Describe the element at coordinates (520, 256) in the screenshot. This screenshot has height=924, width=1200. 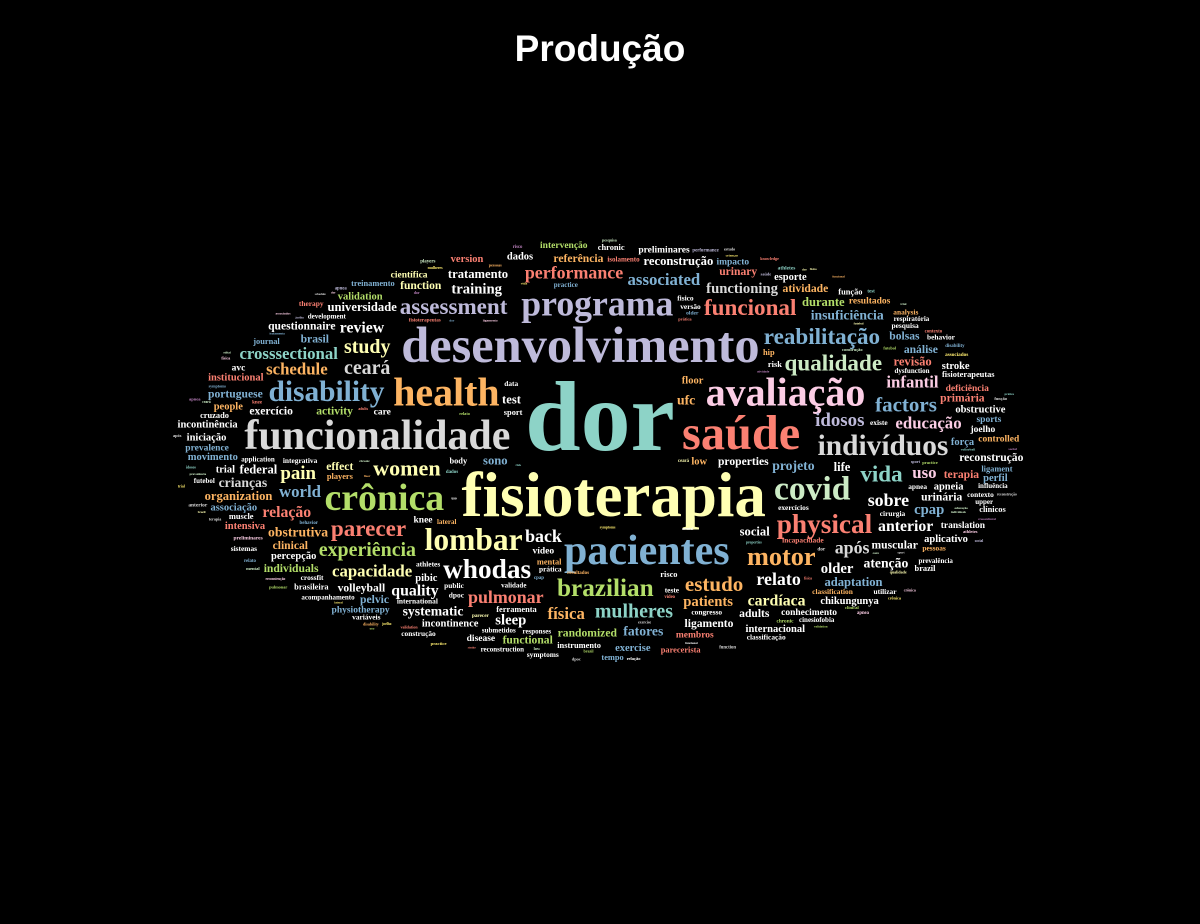
I see `cloud-word: dados` at that location.